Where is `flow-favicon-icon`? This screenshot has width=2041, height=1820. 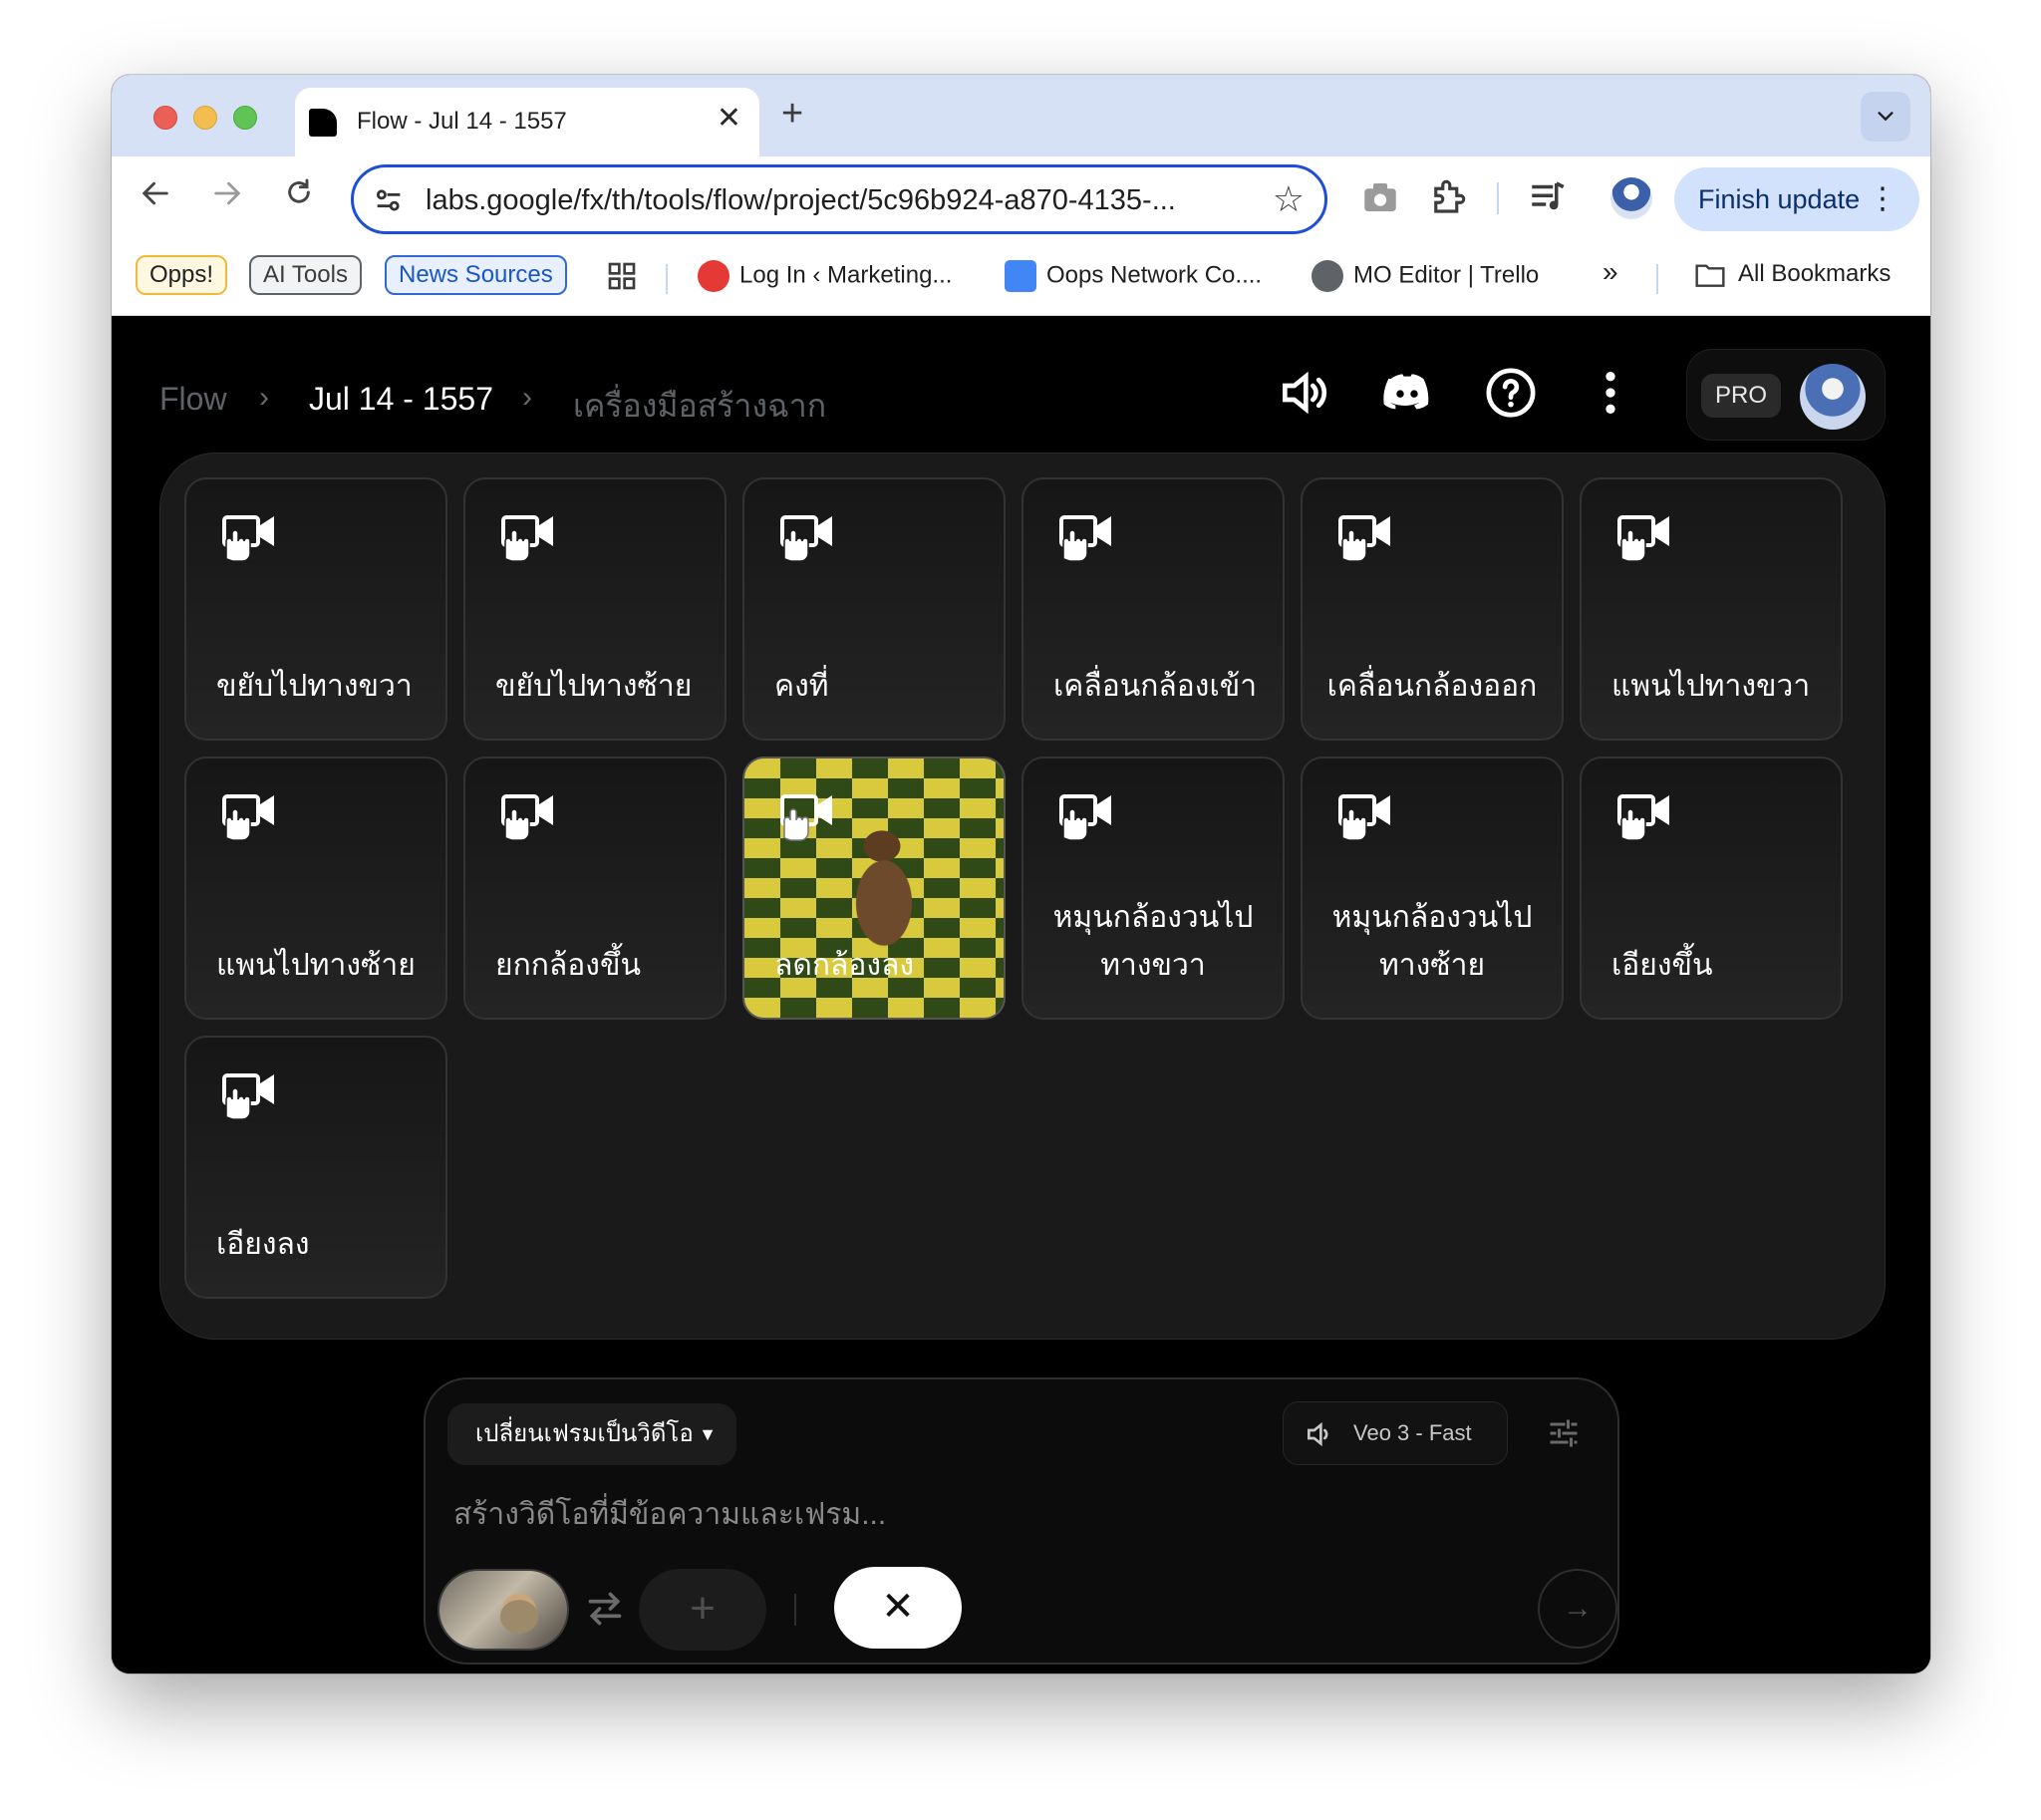 flow-favicon-icon is located at coordinates (323, 123).